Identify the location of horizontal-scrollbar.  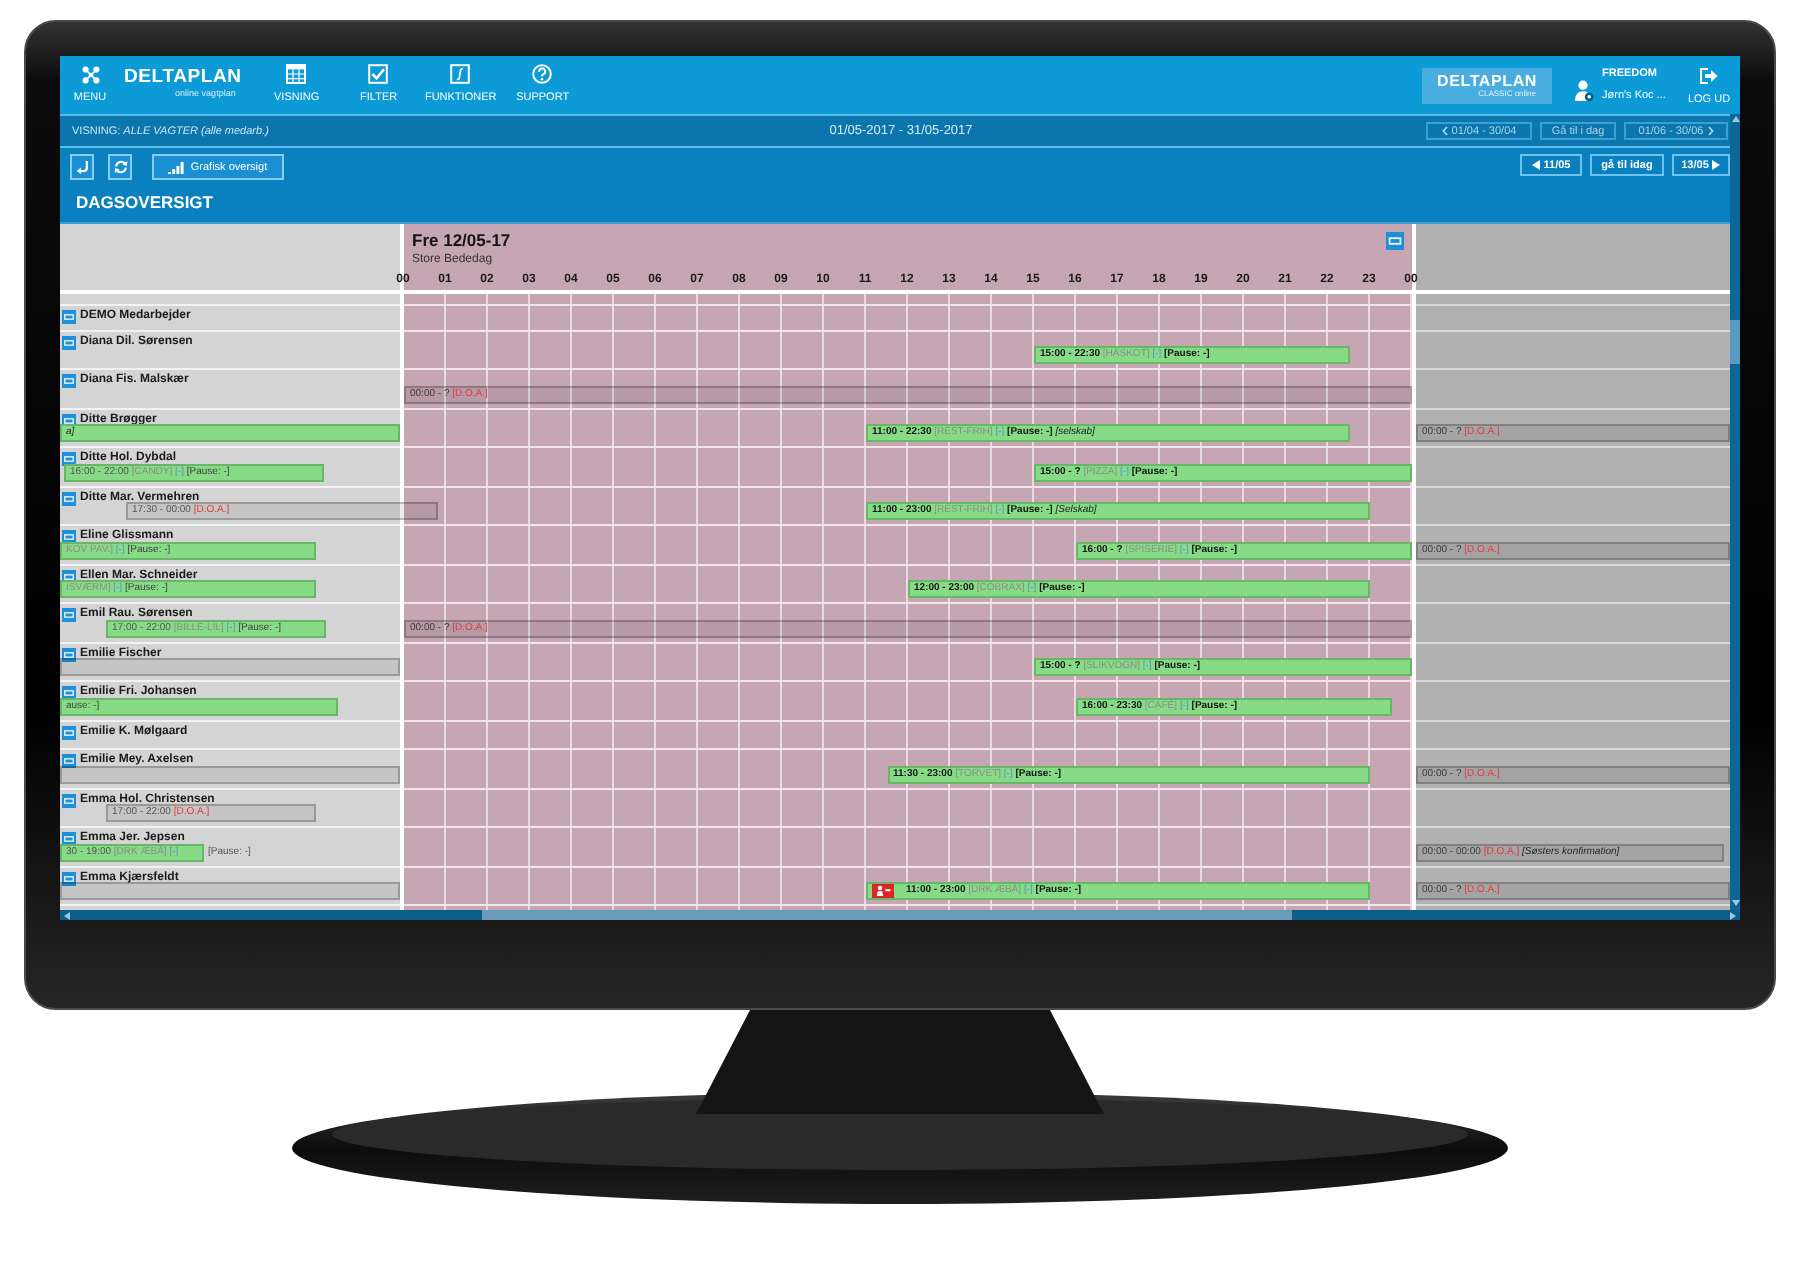
(900, 915).